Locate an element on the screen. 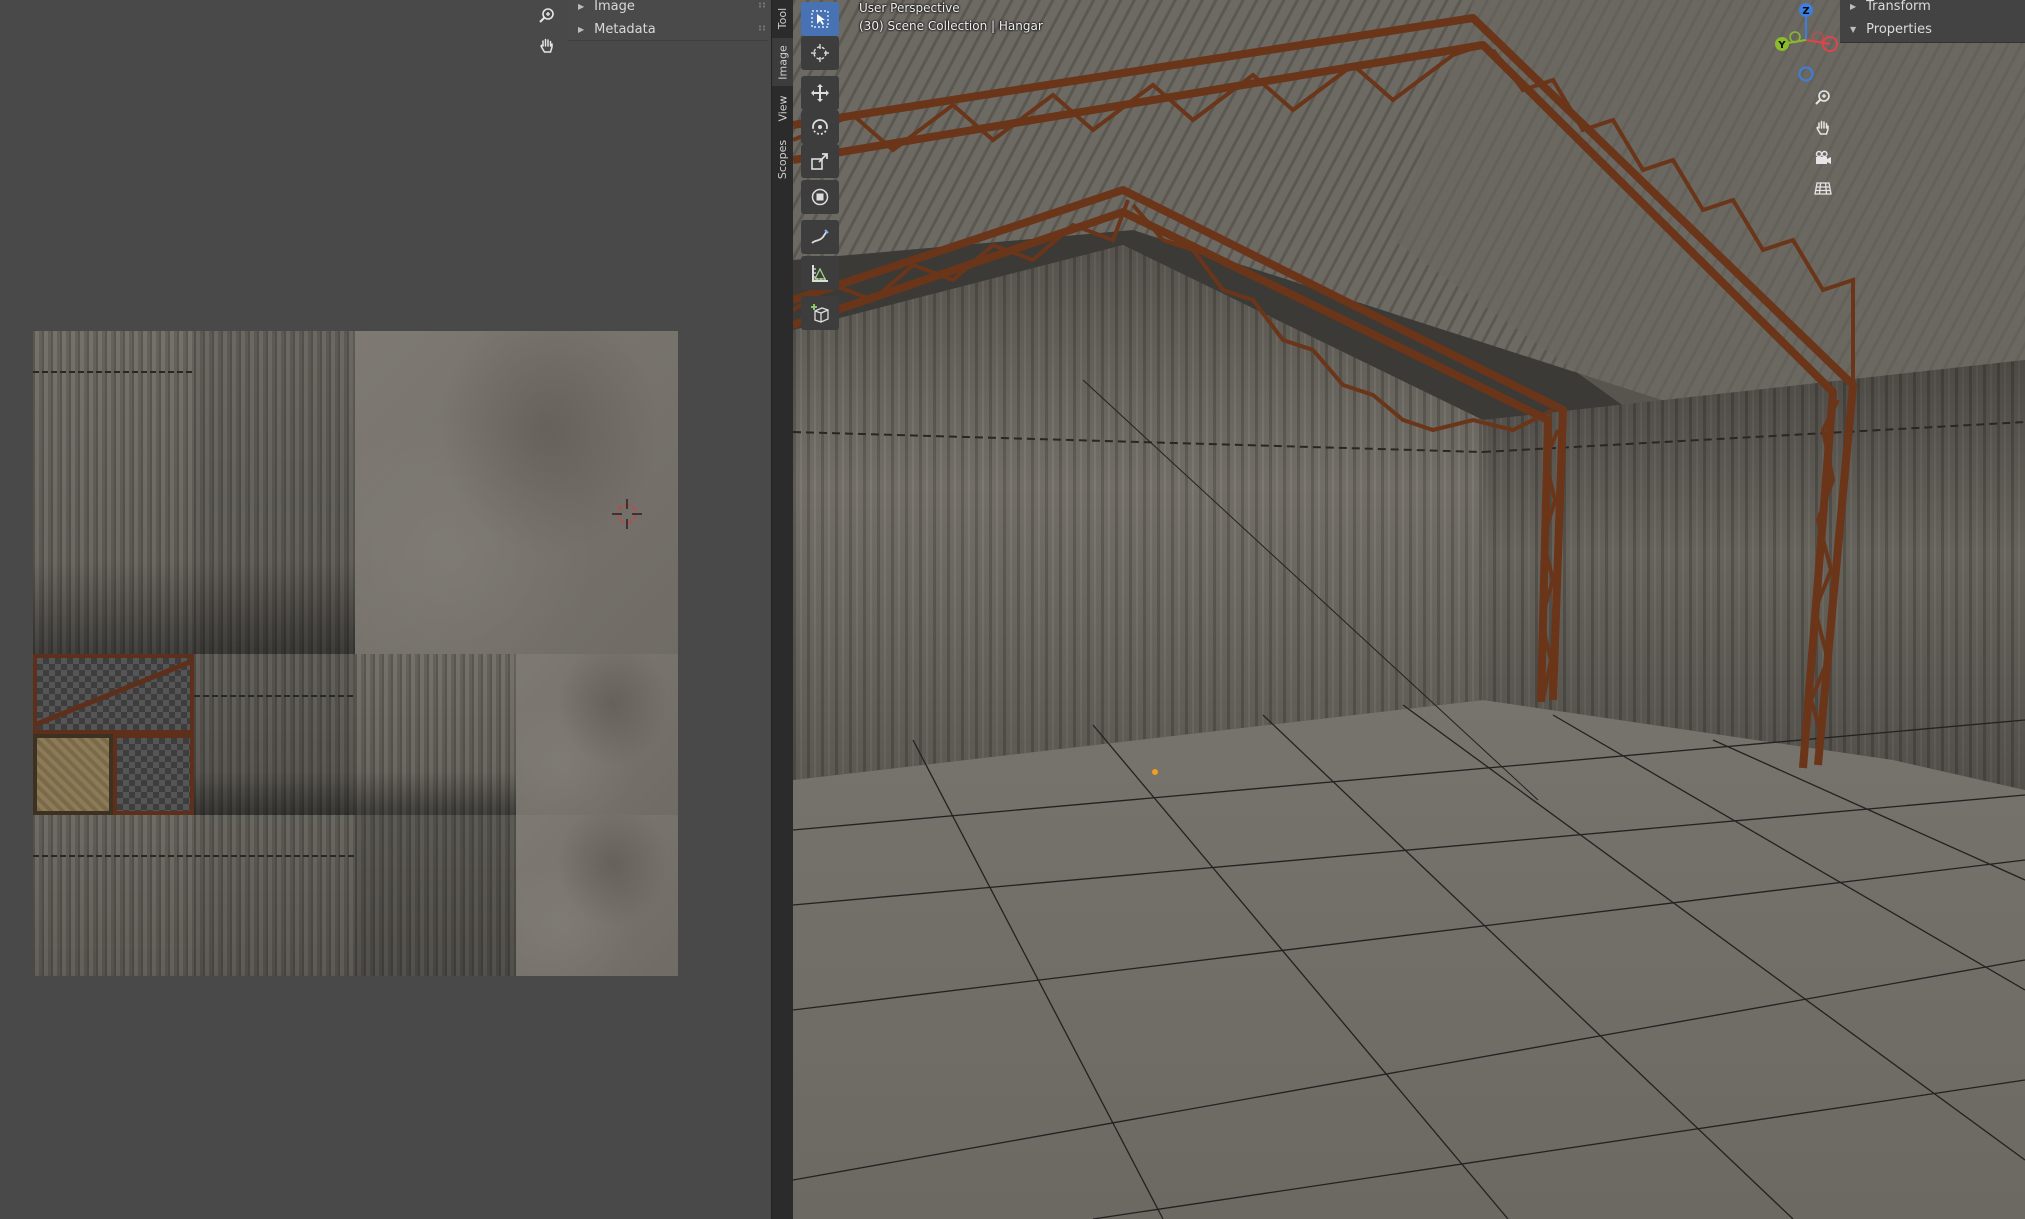 This screenshot has width=2025, height=1219. viewport-perspective-label: User Perspective is located at coordinates (909, 8).